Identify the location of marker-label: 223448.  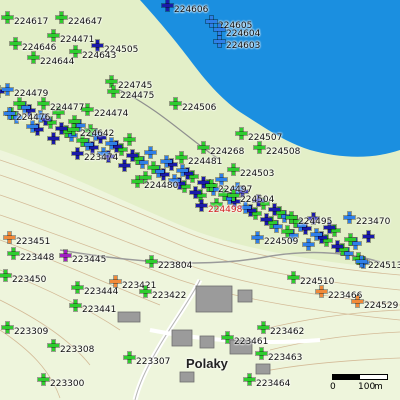
(37, 258).